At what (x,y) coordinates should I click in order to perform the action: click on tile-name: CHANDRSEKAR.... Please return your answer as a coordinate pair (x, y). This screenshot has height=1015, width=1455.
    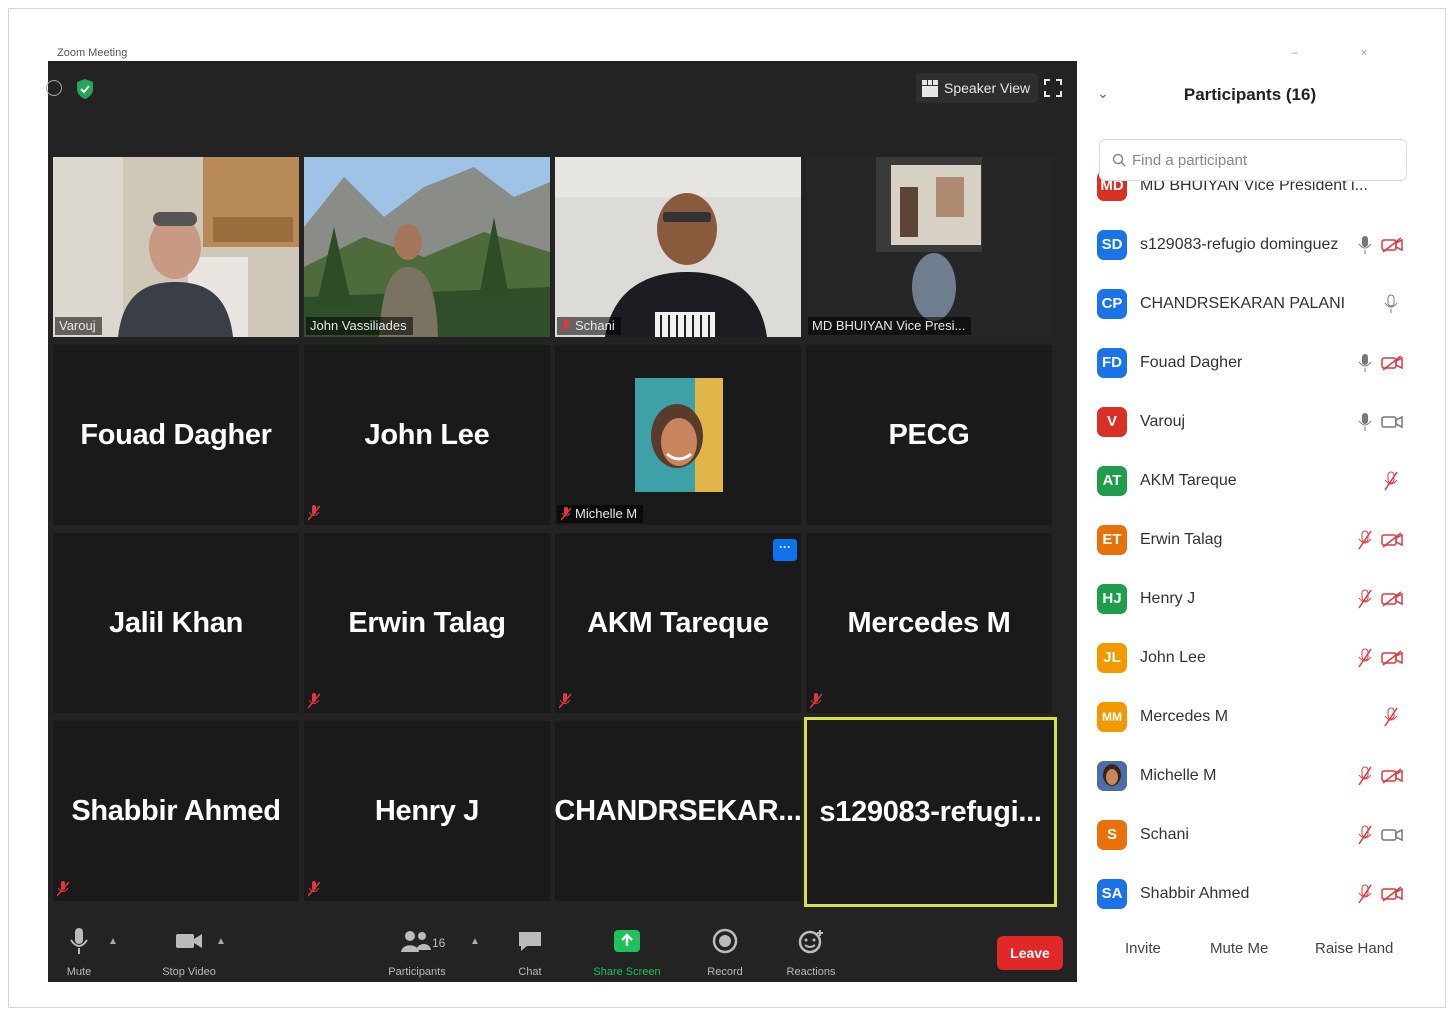
    Looking at the image, I should click on (678, 810).